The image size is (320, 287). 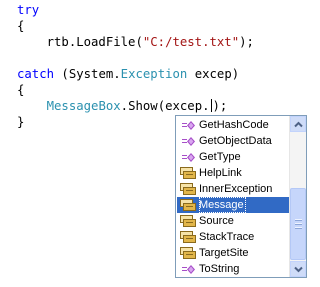 I want to click on completion-item: HelpLink, so click(x=233, y=173).